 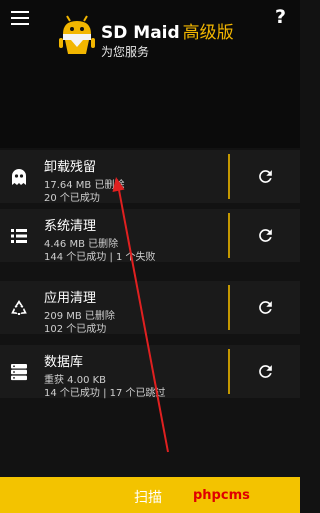 What do you see at coordinates (100, 257) in the screenshot?
I see `tool-stat-results: 144 个已成功 | 1 个失败` at bounding box center [100, 257].